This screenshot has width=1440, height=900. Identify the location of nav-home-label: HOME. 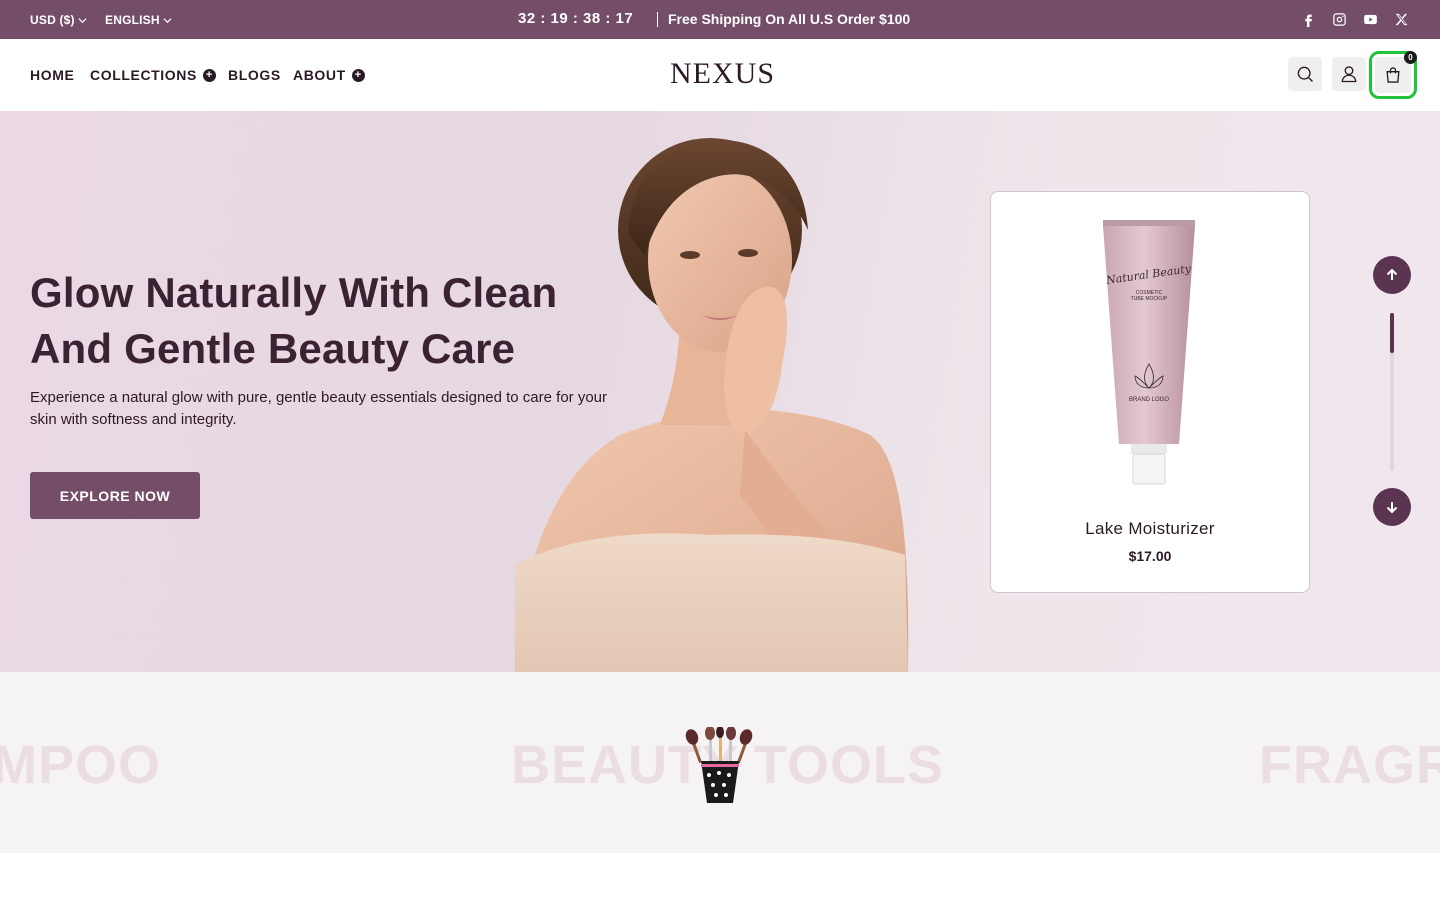
(52, 75).